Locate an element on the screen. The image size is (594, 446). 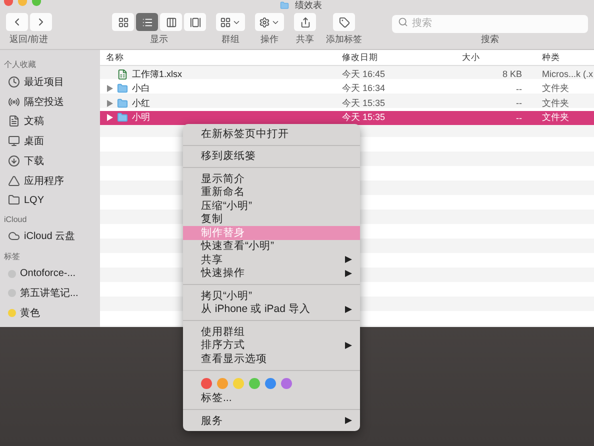
sidebar-item: 隔空投送 is located at coordinates (50, 102).